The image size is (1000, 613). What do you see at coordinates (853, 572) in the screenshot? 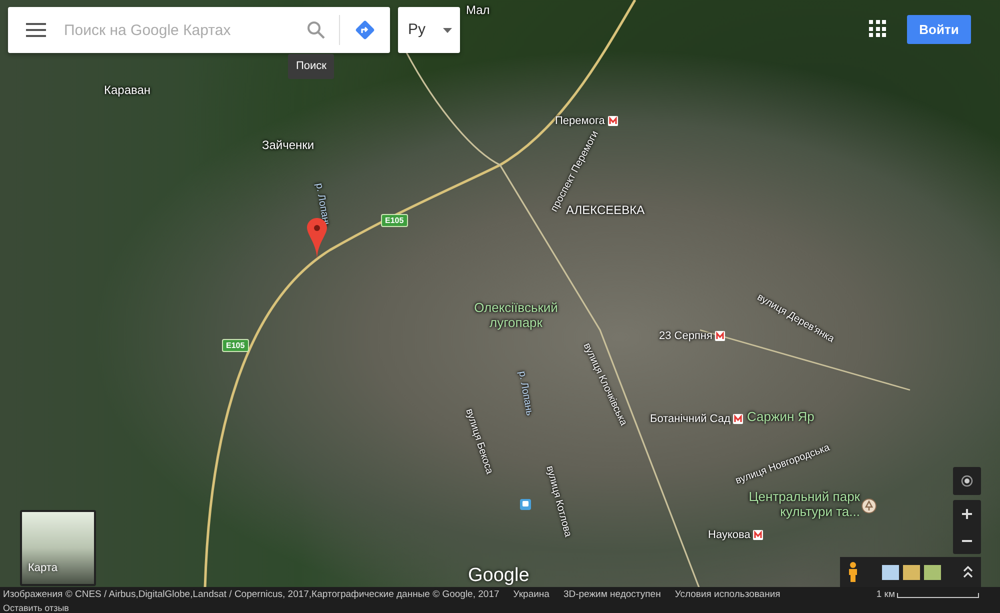
I see `pegman-icon` at bounding box center [853, 572].